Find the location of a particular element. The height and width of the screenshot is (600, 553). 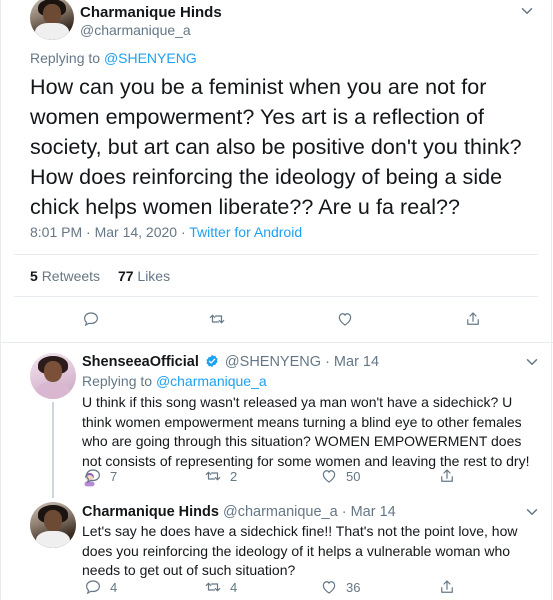

reply-header: ShenseeaOfficial @SHENYENG · Mar 14 is located at coordinates (230, 362).